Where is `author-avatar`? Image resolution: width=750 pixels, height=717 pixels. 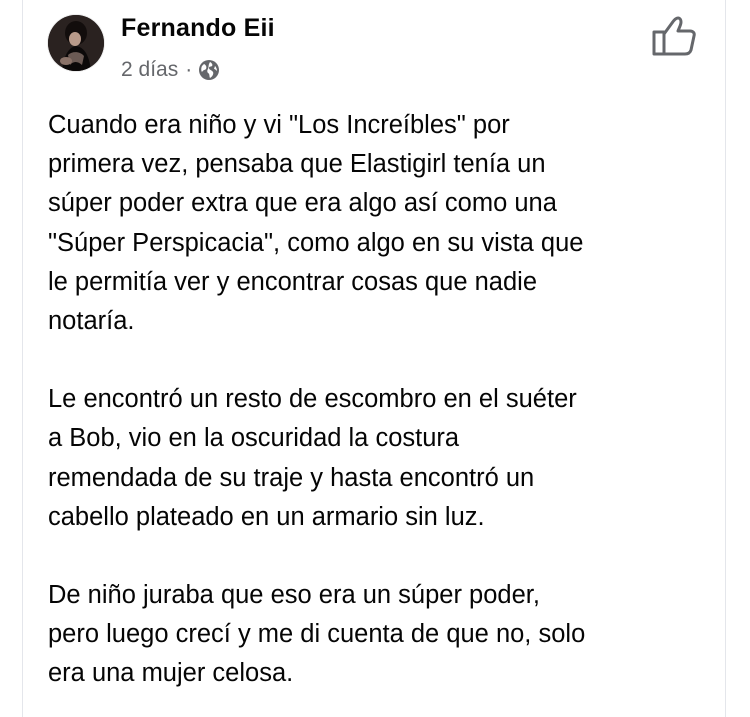 author-avatar is located at coordinates (76, 43).